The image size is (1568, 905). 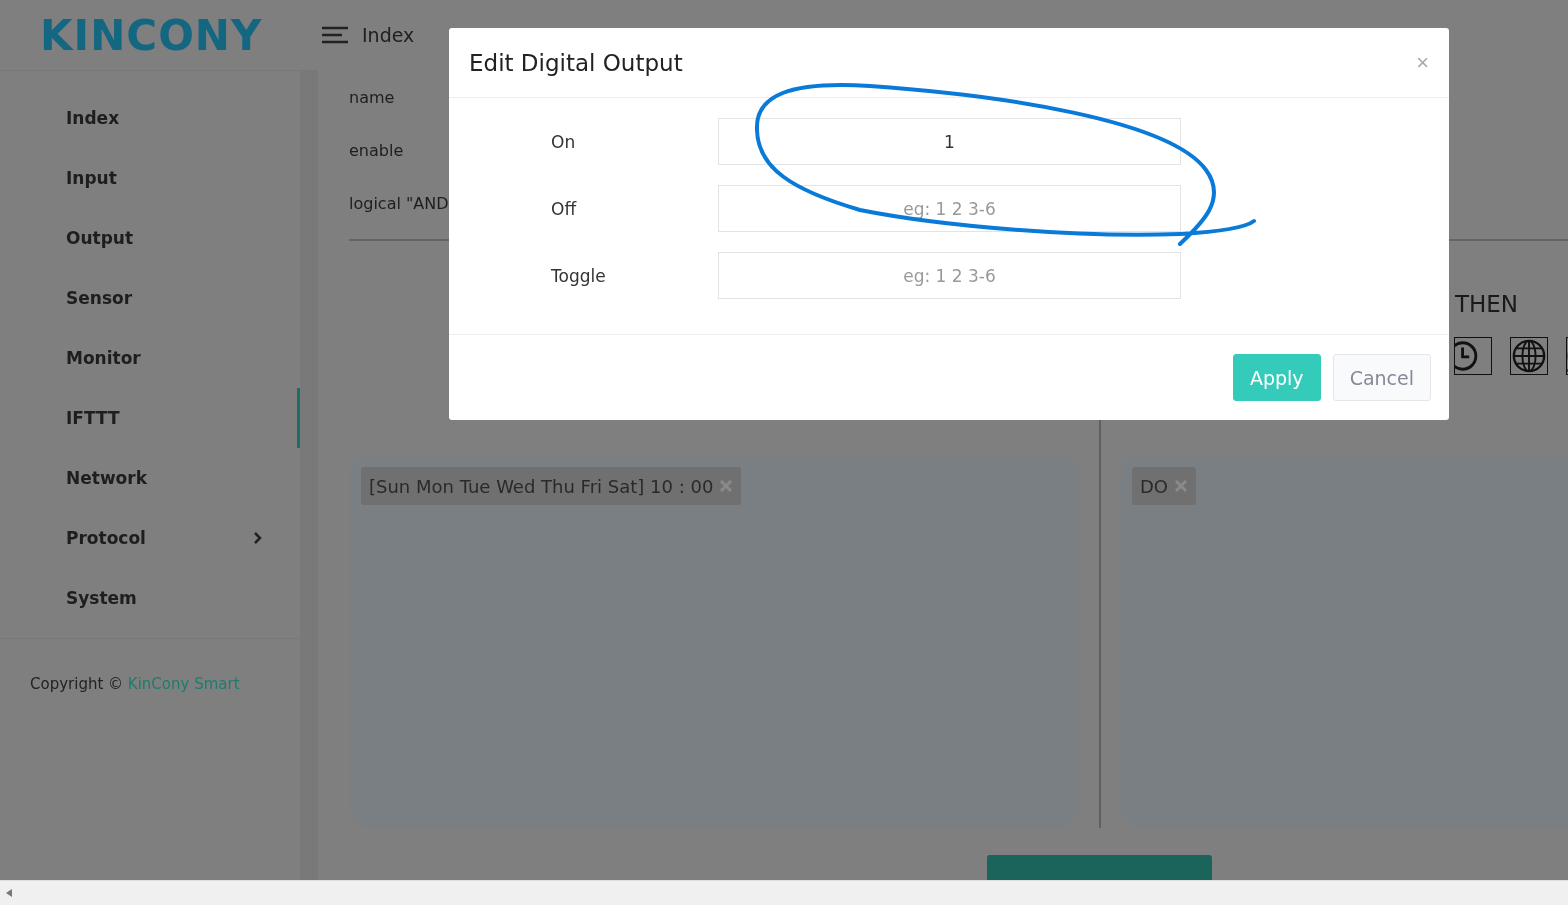 What do you see at coordinates (150, 538) in the screenshot?
I see `sidebar-item: Protocol` at bounding box center [150, 538].